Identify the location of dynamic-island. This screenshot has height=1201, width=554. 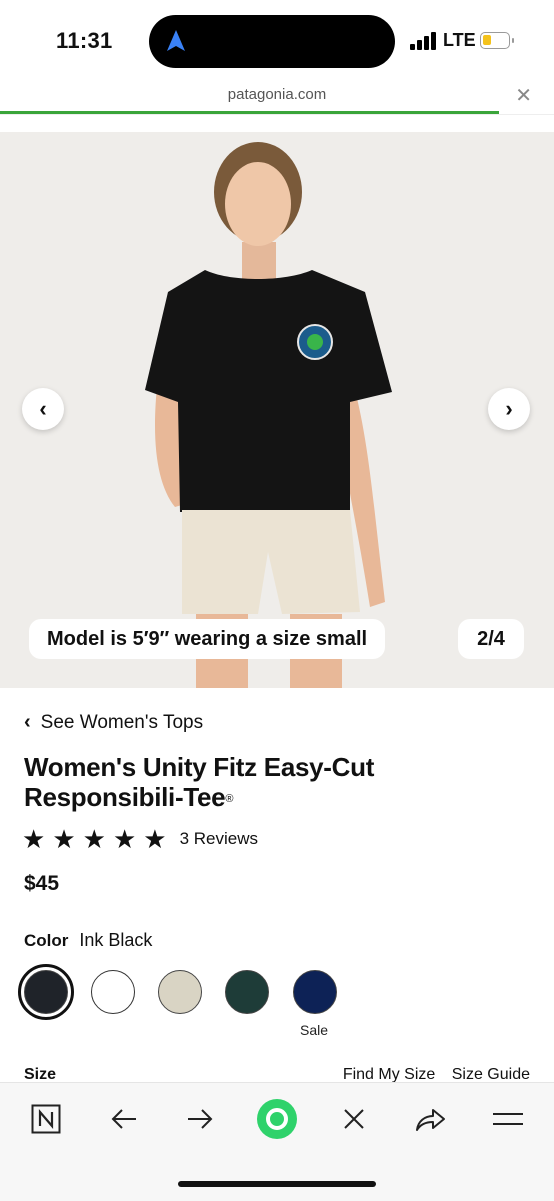
(272, 41).